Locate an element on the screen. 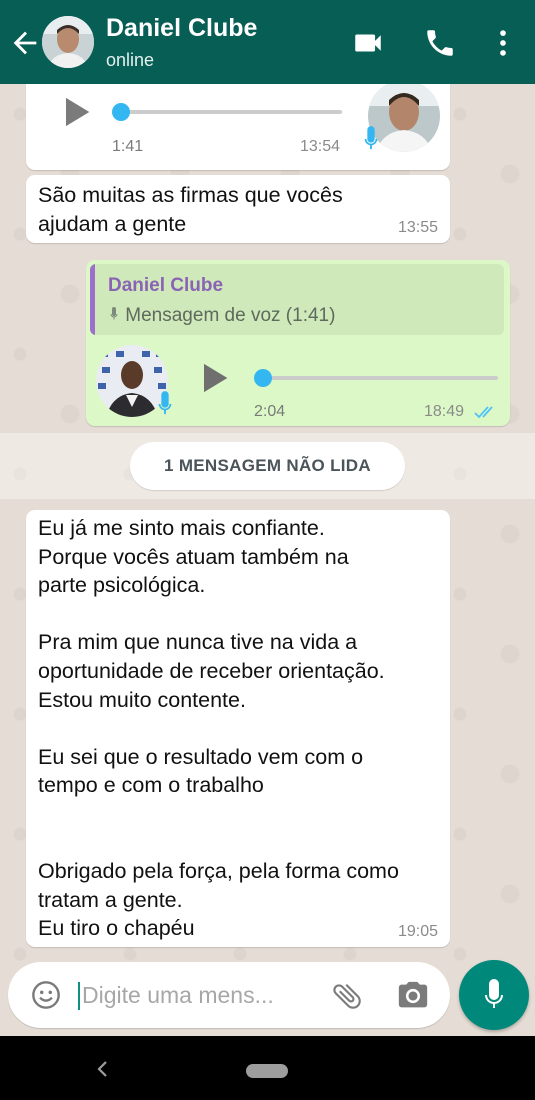 The image size is (535, 1100). message-compose-bar is located at coordinates (229, 995).